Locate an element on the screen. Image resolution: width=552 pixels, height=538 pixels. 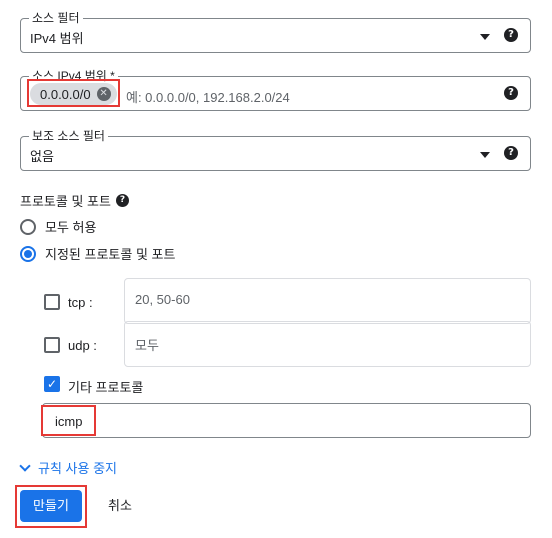
other-protocols-input: icmp is located at coordinates (286, 420).